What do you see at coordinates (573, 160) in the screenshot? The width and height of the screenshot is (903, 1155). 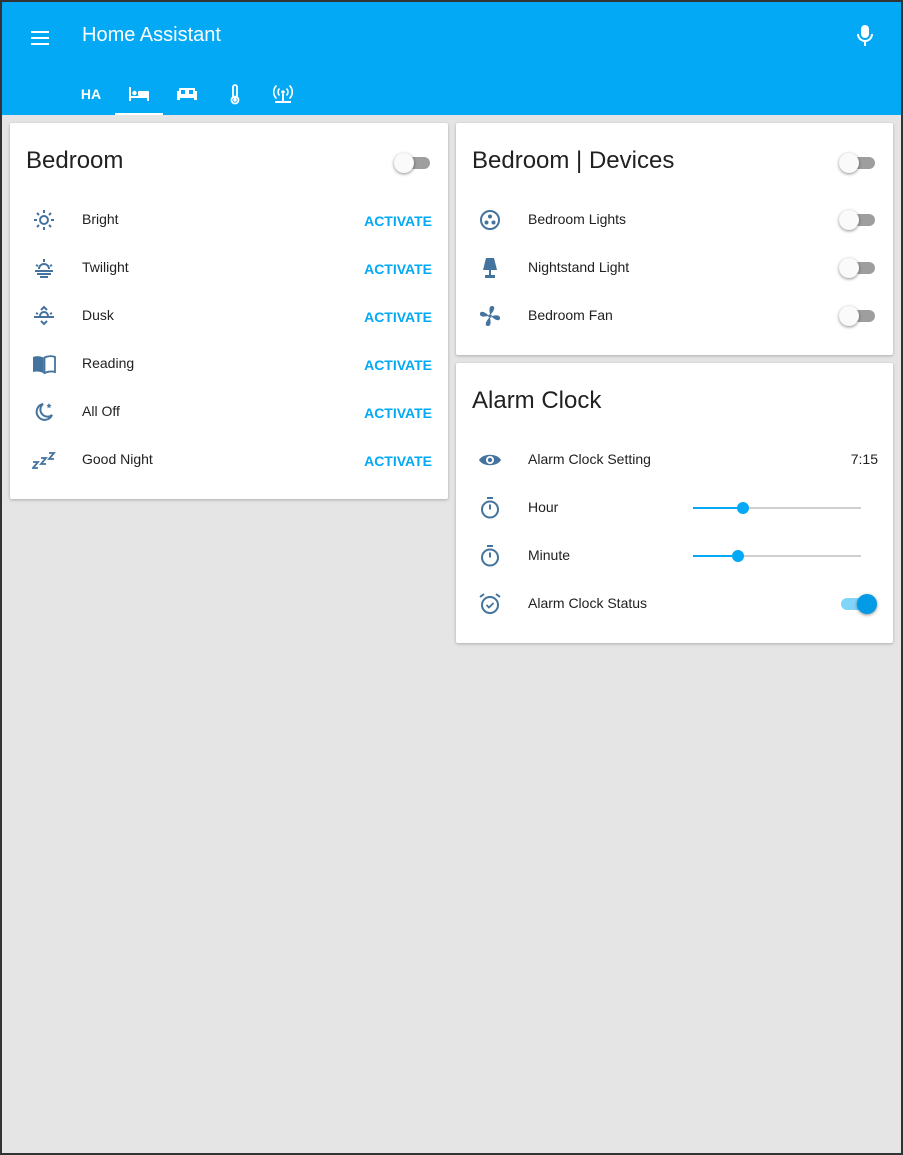 I see `devices-title: Bedroom | Devices` at bounding box center [573, 160].